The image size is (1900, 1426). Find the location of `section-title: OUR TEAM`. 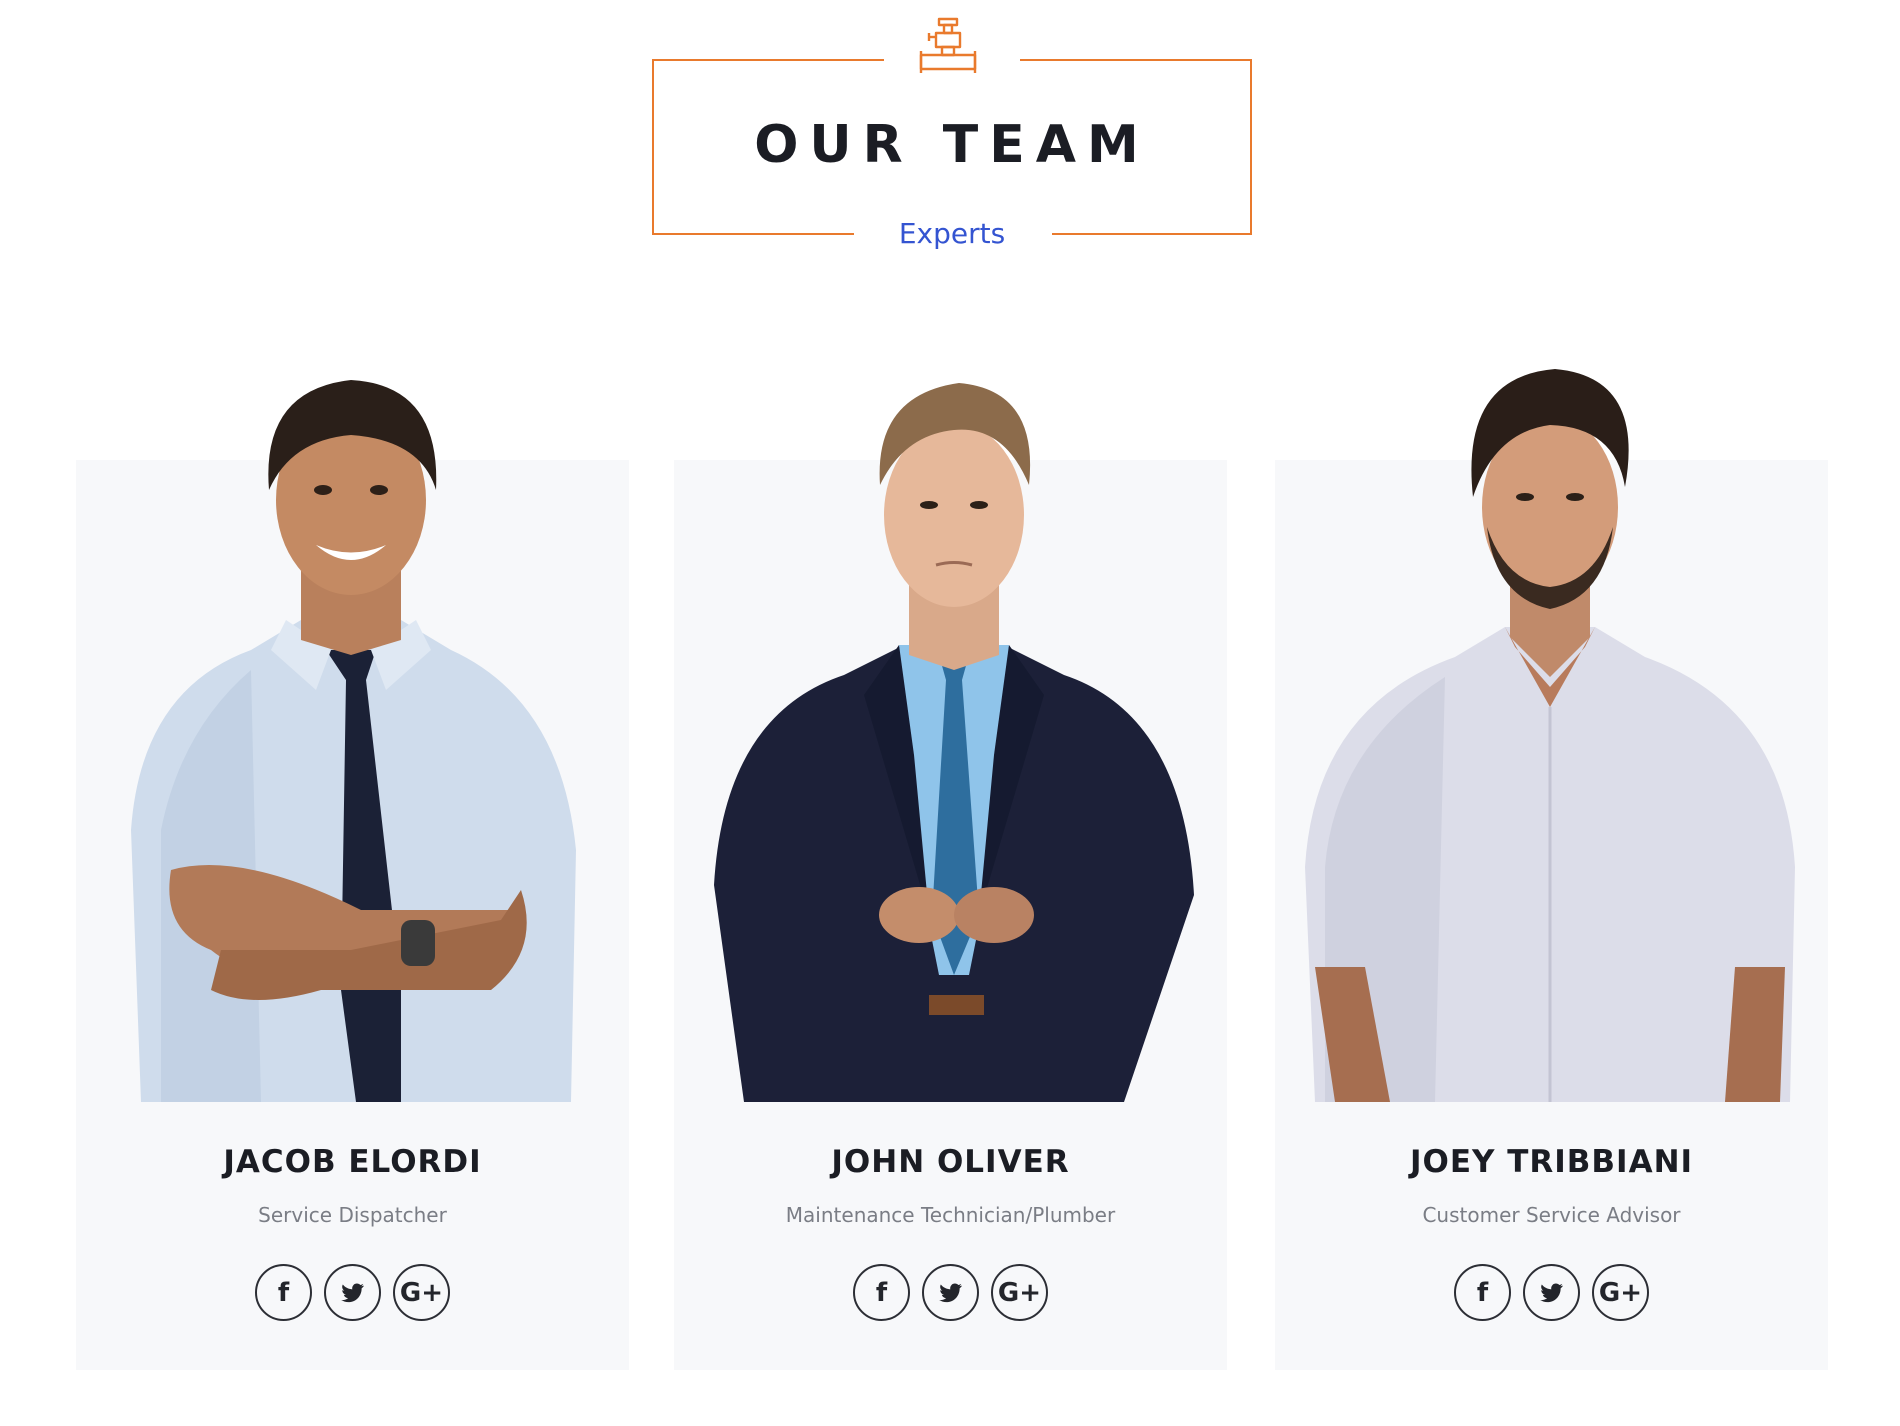

section-title: OUR TEAM is located at coordinates (952, 145).